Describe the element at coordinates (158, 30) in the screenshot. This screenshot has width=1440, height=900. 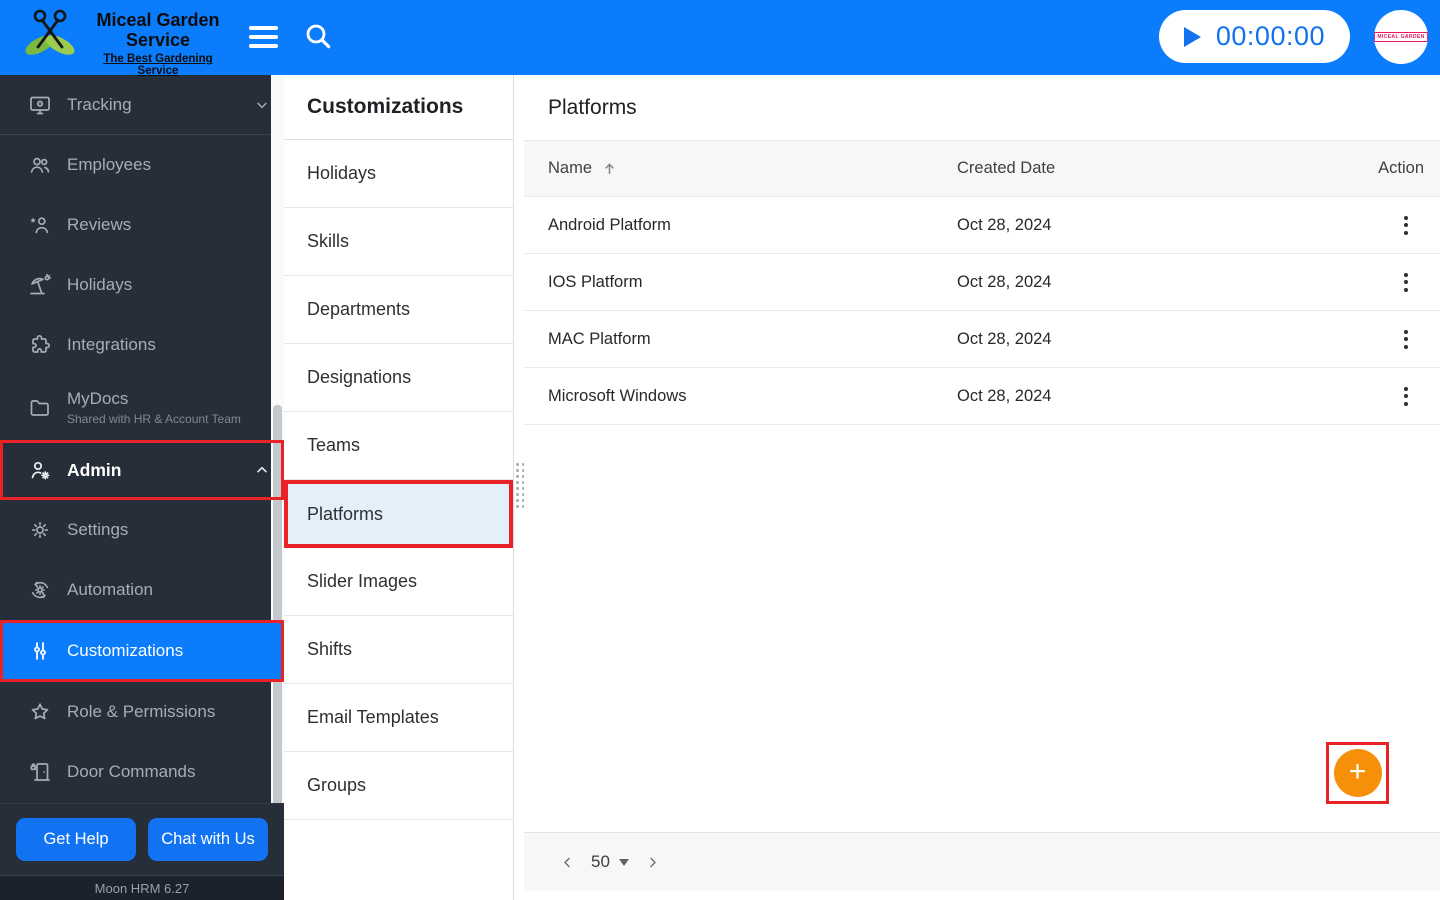
I see `brand-title: Miceal Garden Service` at that location.